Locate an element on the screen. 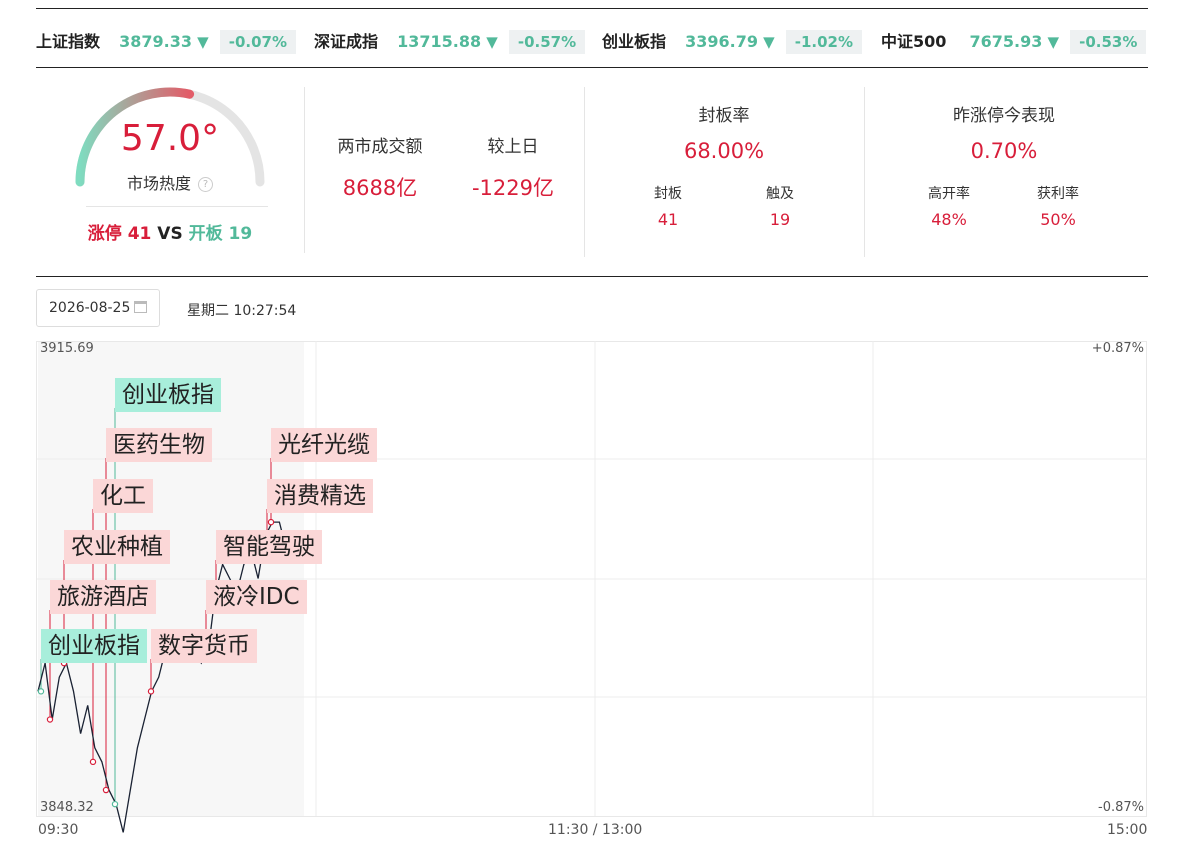 The image size is (1179, 855). x-tick-close: 15:00 is located at coordinates (1127, 830).